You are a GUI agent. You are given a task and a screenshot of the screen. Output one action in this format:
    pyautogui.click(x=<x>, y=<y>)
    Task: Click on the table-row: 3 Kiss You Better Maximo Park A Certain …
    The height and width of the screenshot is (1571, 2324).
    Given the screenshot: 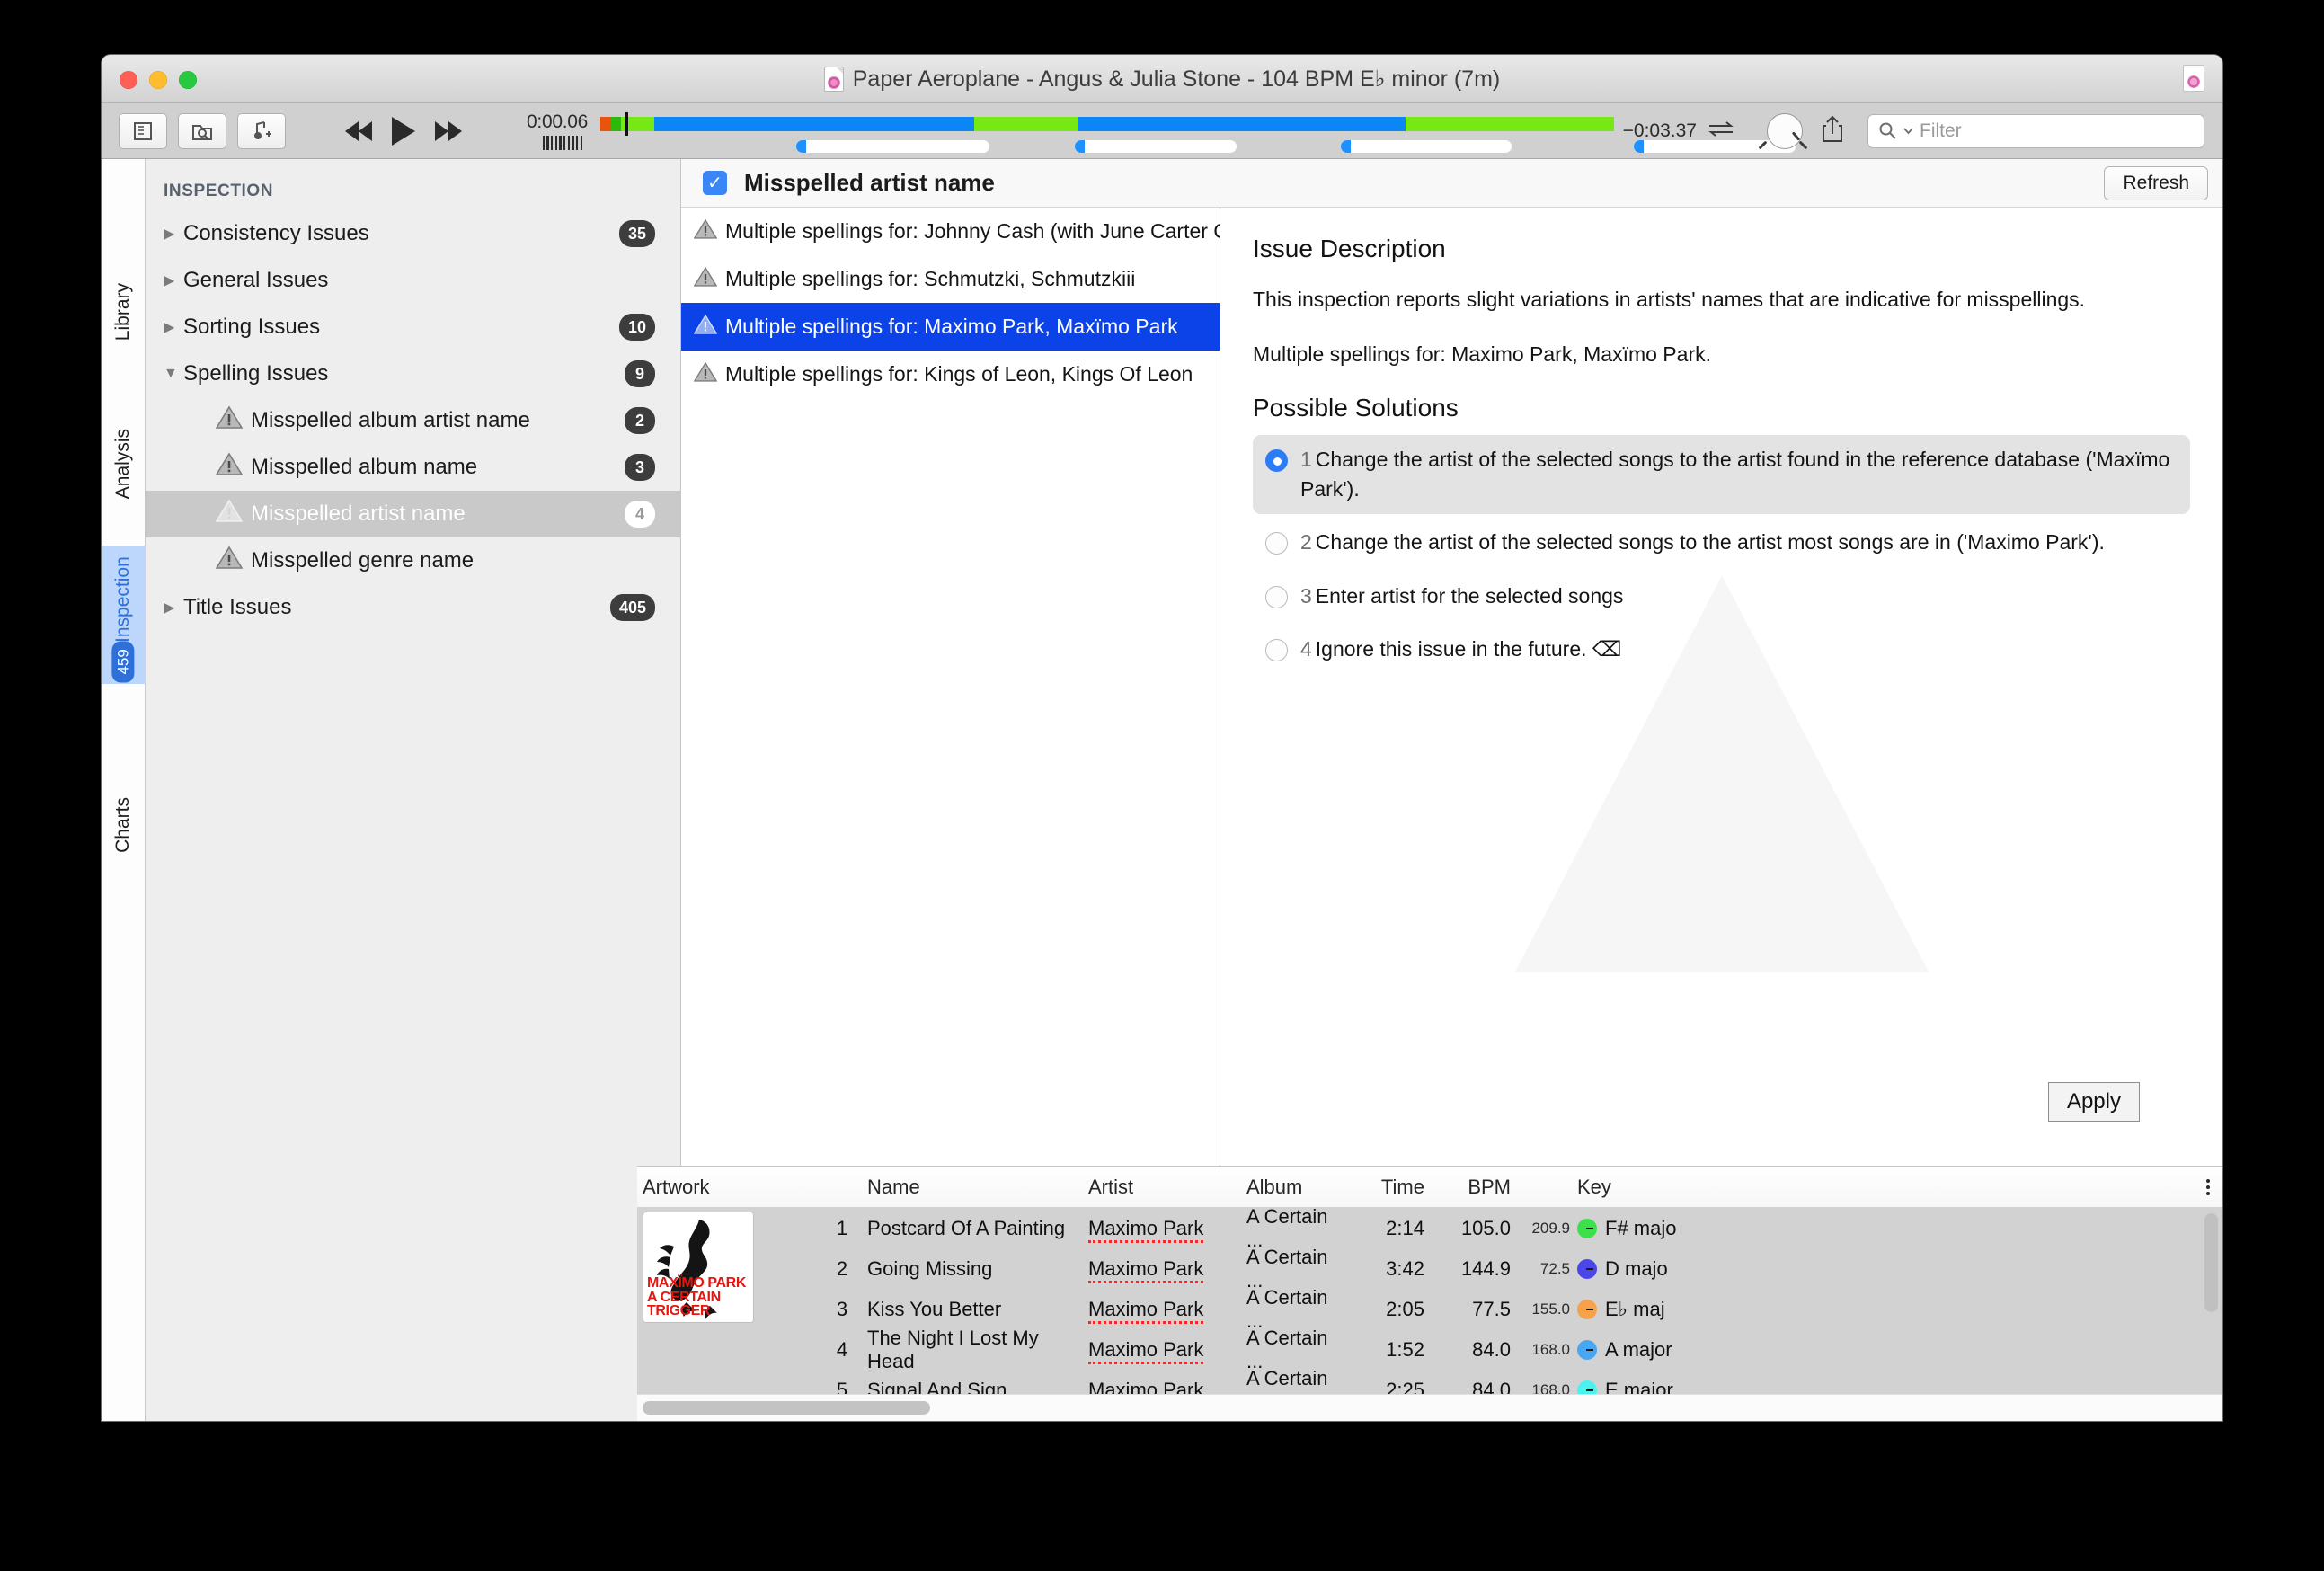 What is the action you would take?
    pyautogui.click(x=1429, y=1309)
    